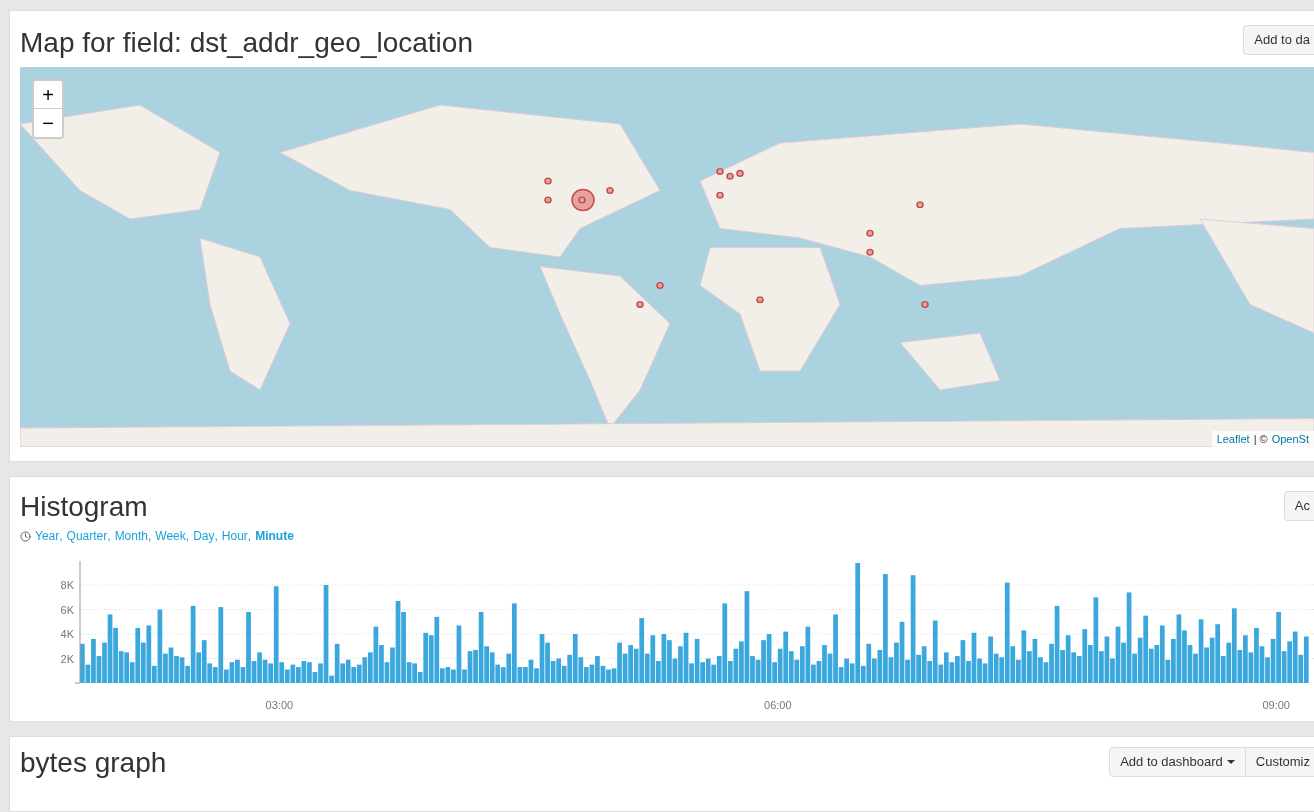 Image resolution: width=1314 pixels, height=812 pixels. What do you see at coordinates (67, 585) in the screenshot?
I see `y-tick-label: 8K` at bounding box center [67, 585].